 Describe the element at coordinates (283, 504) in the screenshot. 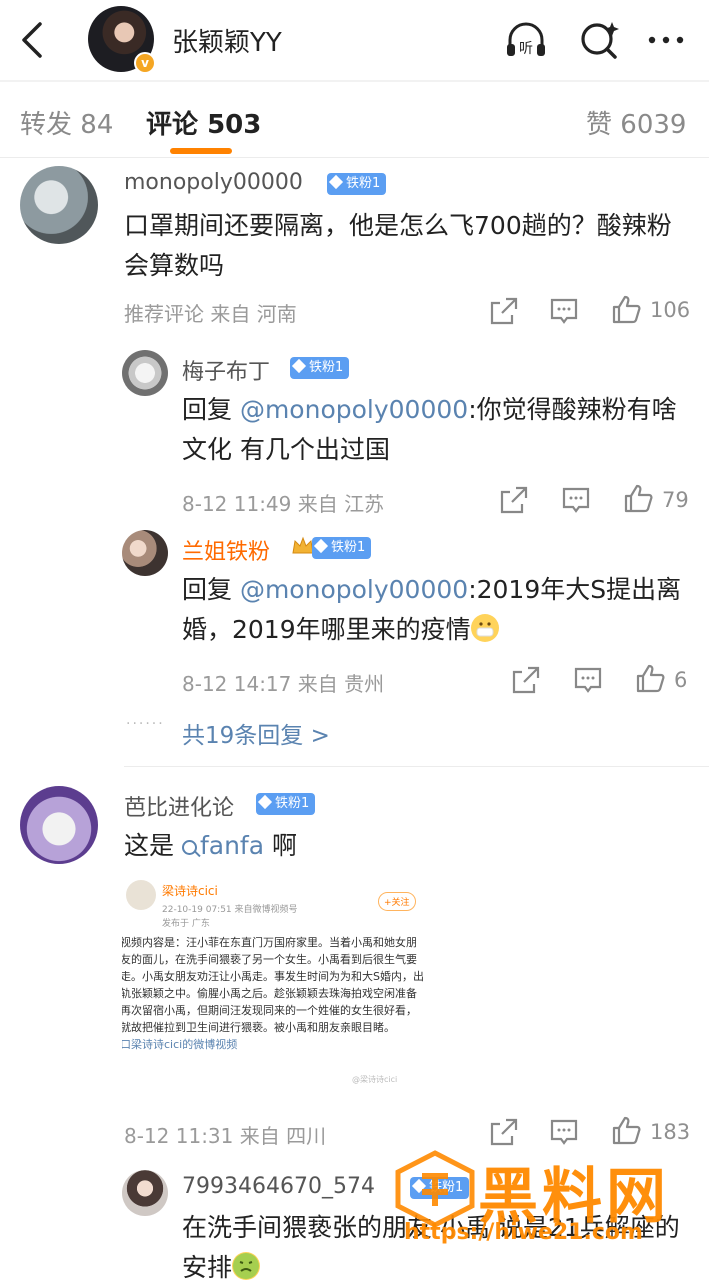

I see `reply-meta: 8-12 11:49 来自 江苏` at that location.